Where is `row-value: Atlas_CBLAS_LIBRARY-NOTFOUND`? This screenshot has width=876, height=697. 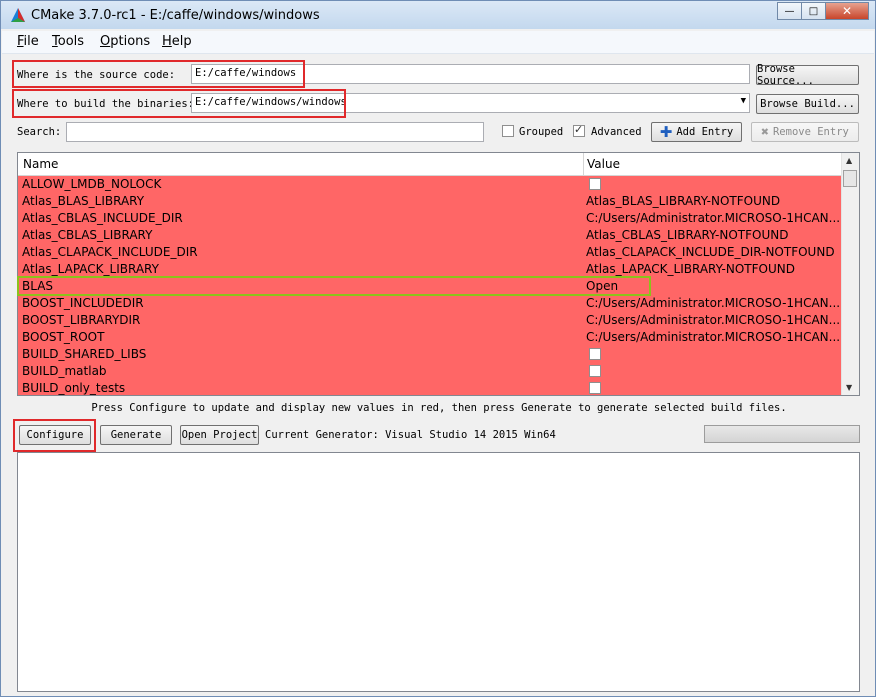 row-value: Atlas_CBLAS_LIBRARY-NOTFOUND is located at coordinates (713, 235).